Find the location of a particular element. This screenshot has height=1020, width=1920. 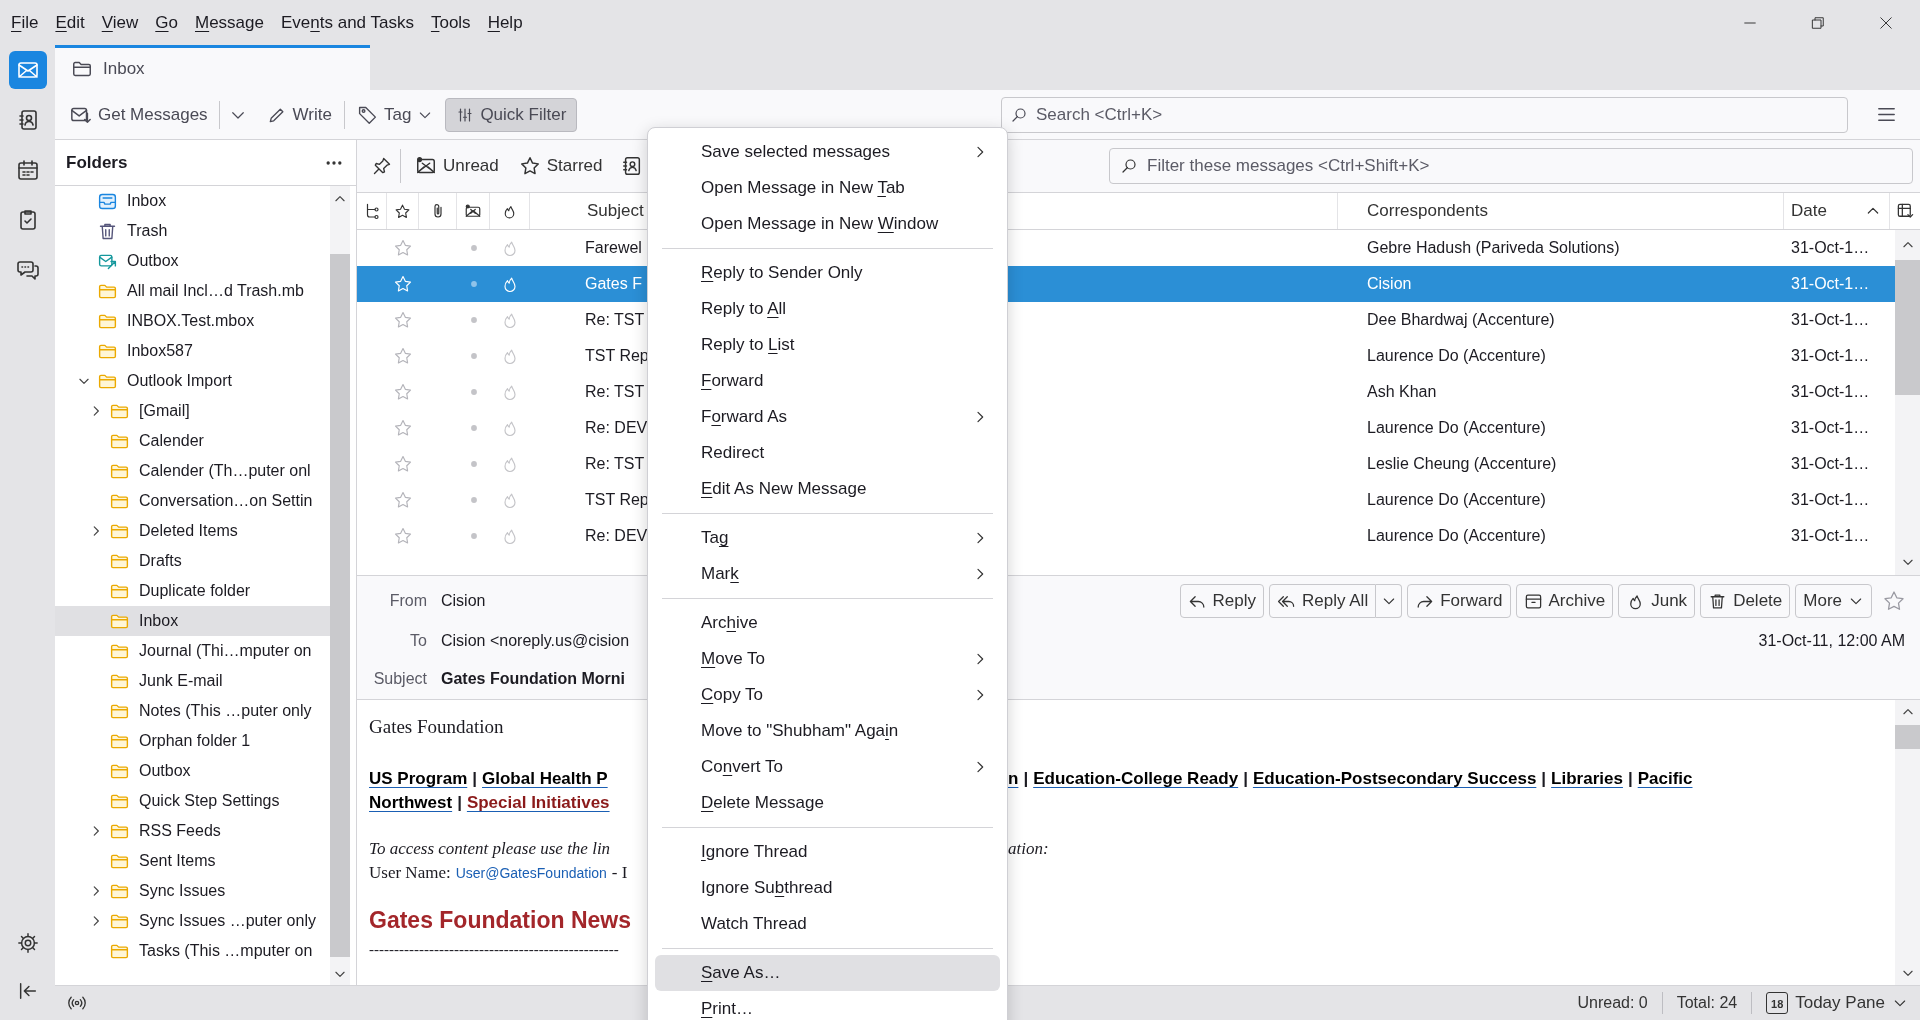

menu-item: Mark is located at coordinates (827, 574).